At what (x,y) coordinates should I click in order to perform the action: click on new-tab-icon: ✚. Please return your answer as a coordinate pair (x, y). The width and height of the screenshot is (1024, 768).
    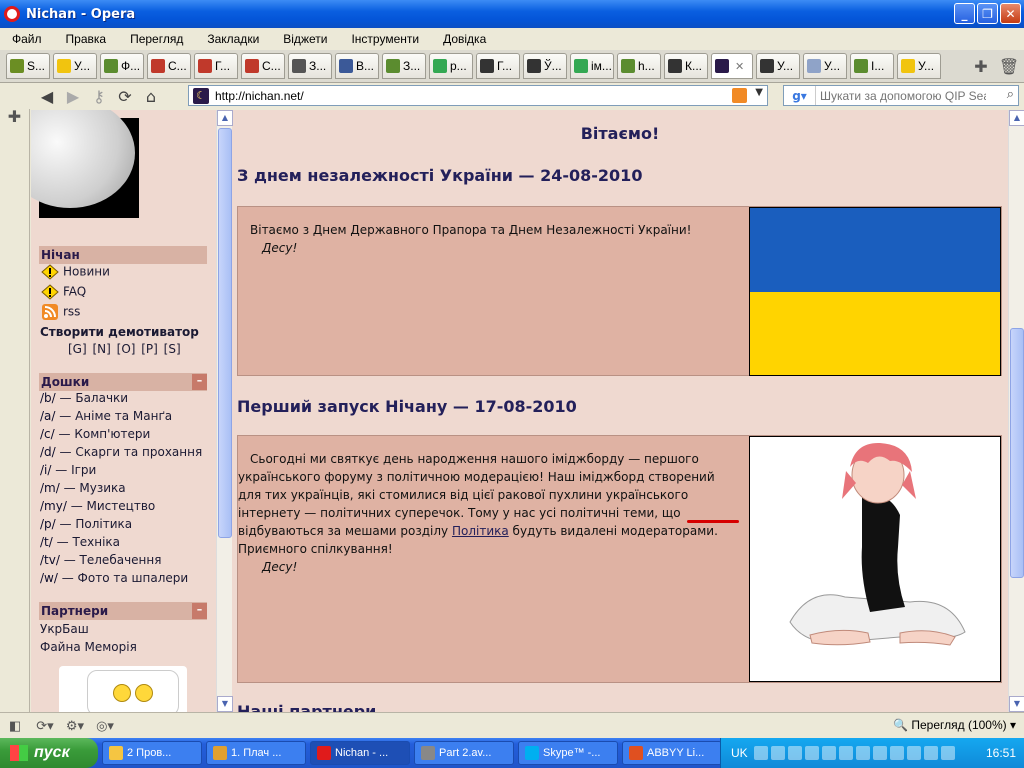
    Looking at the image, I should click on (981, 66).